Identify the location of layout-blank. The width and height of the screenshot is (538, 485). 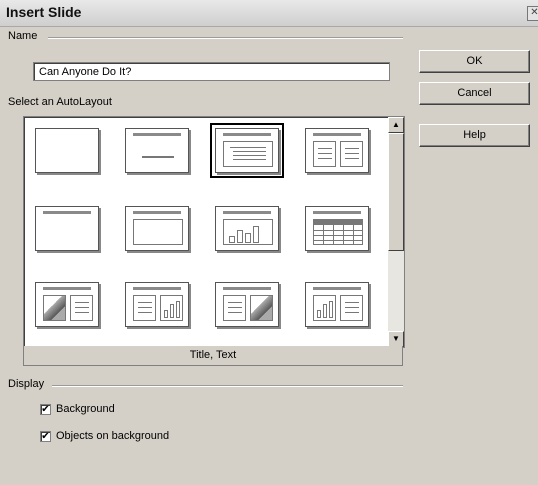
(67, 150).